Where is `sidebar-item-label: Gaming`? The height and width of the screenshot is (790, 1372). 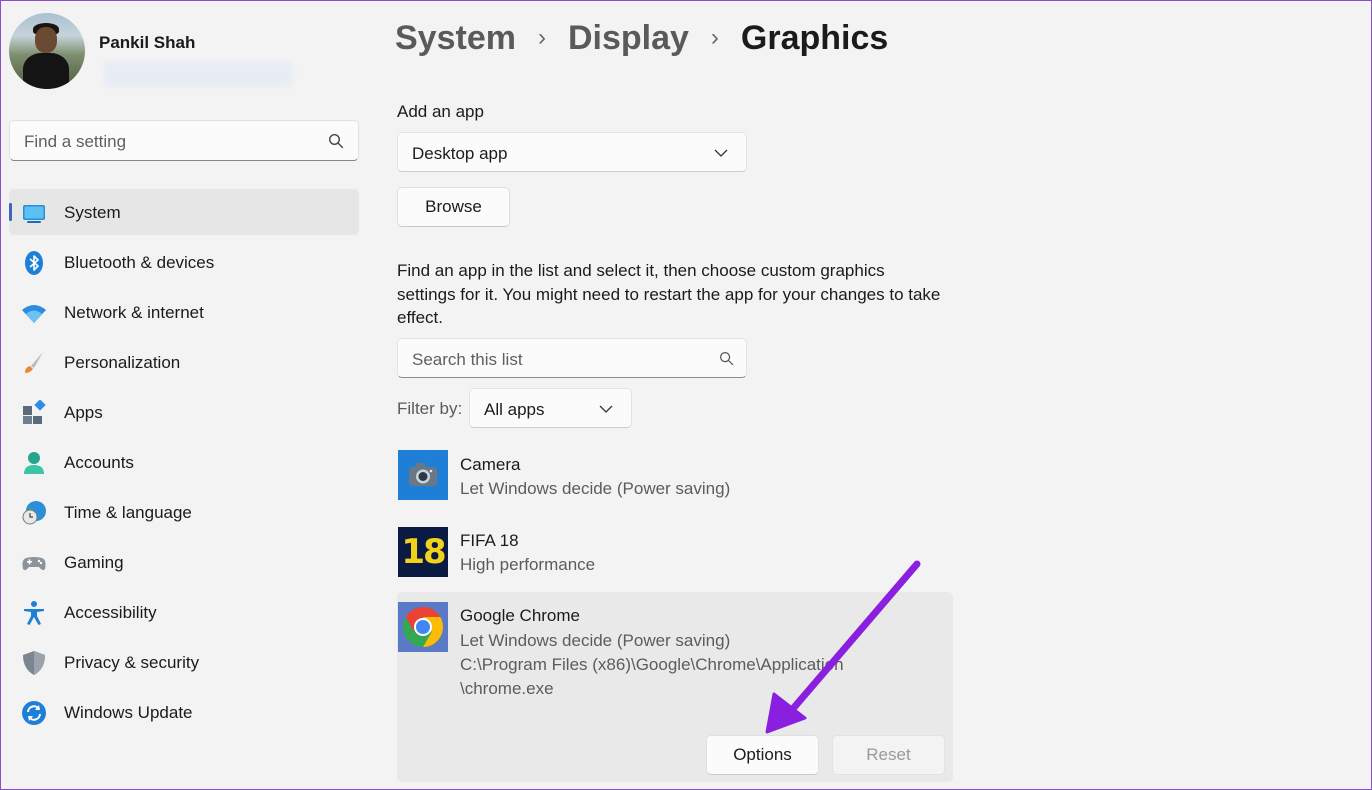
sidebar-item-label: Gaming is located at coordinates (94, 562).